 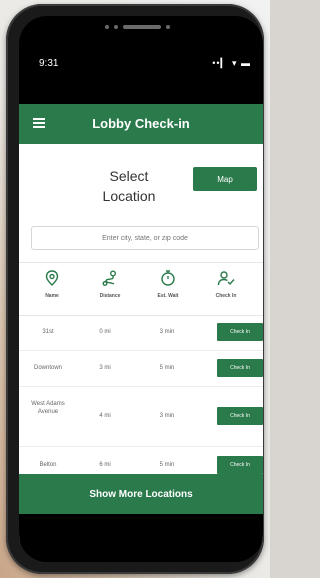 What do you see at coordinates (110, 296) in the screenshot?
I see `sort-distance-label: Distance` at bounding box center [110, 296].